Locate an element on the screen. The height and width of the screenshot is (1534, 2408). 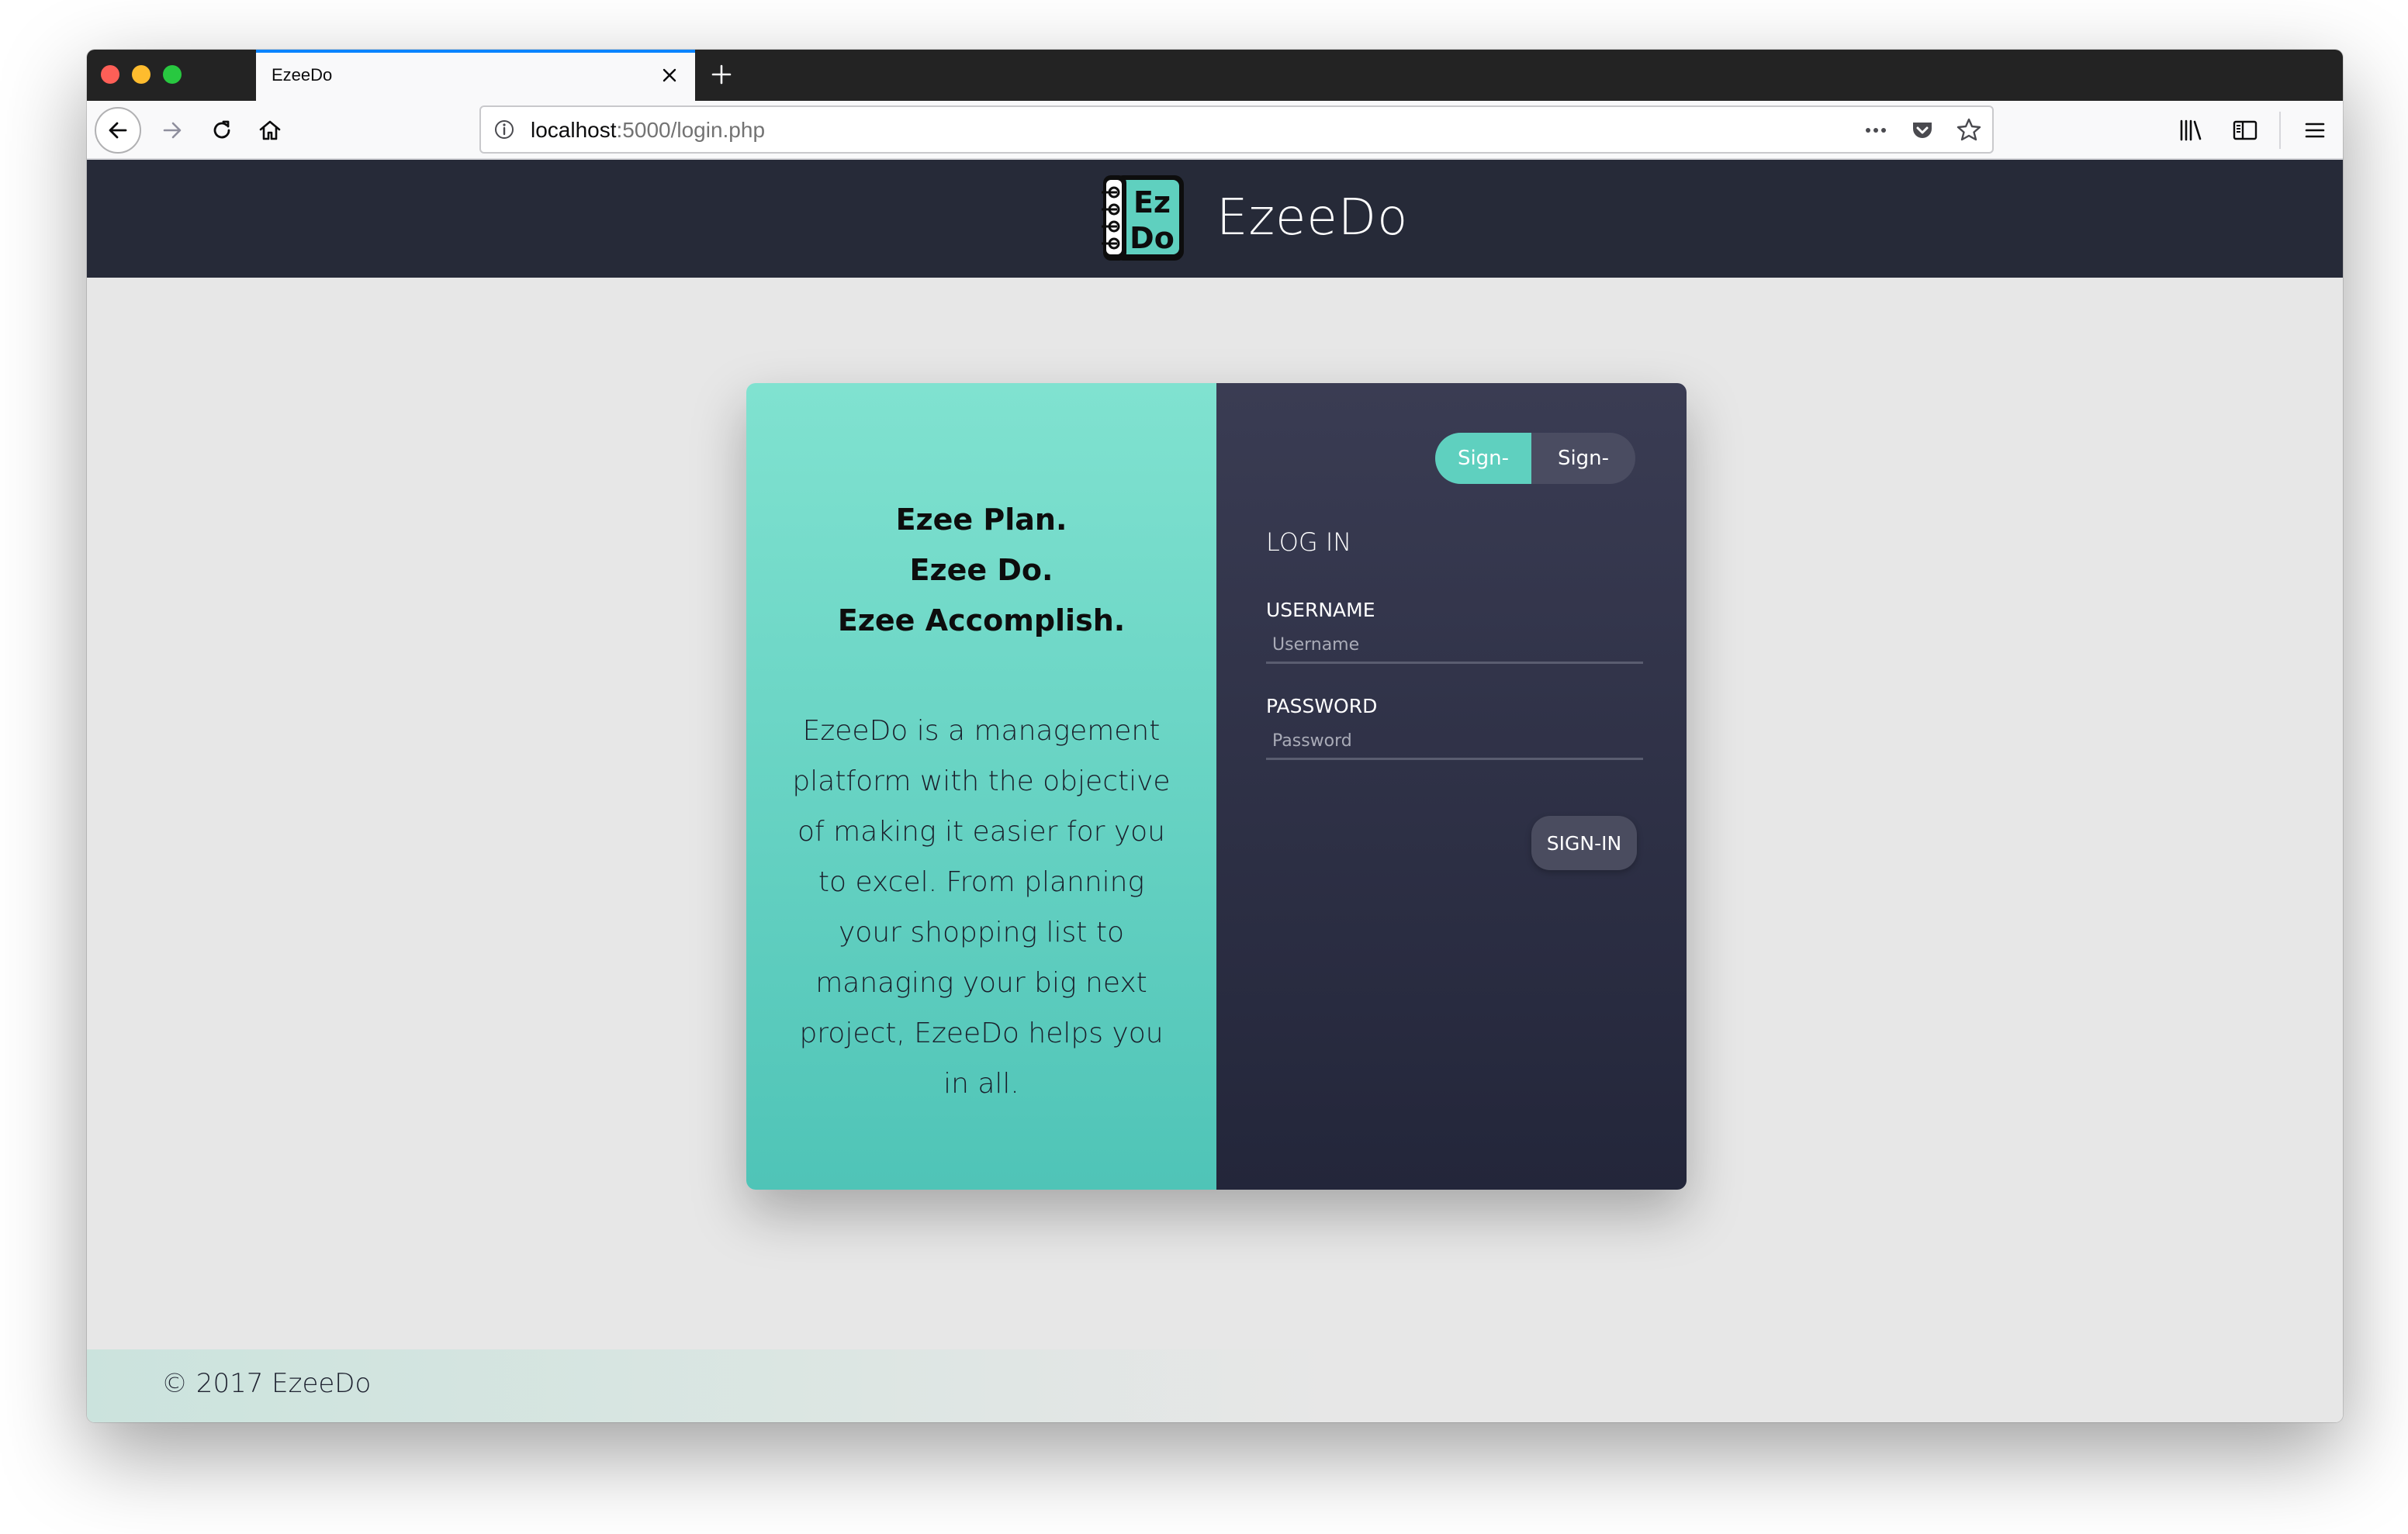
brand-name: EzeeDo is located at coordinates (1312, 218).